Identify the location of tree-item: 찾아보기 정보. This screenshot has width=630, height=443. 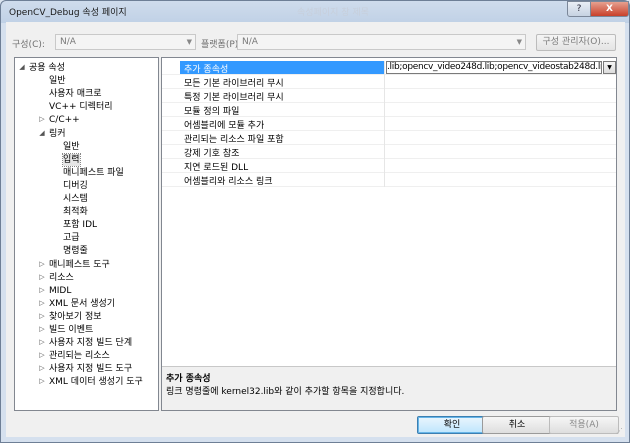
(75, 317).